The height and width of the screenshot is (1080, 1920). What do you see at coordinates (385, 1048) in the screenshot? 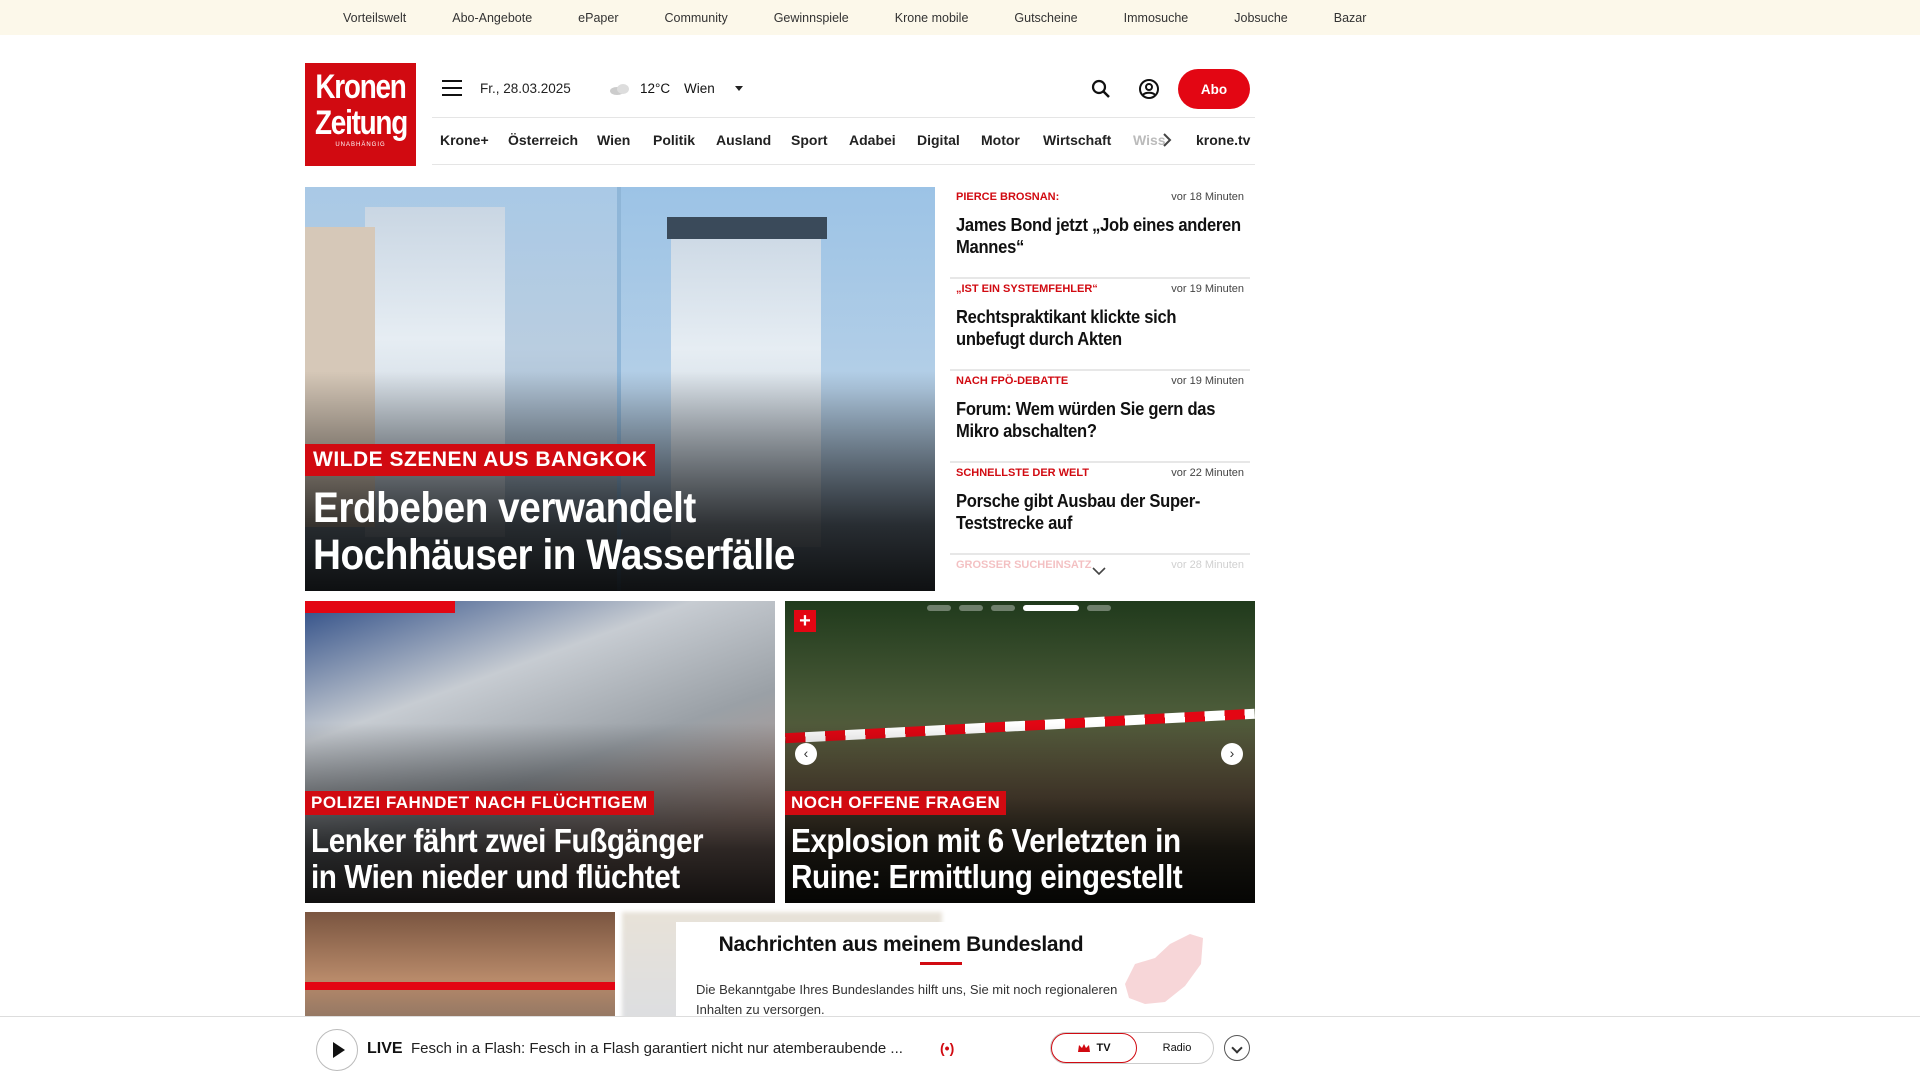
I see `live-label: LIVE` at bounding box center [385, 1048].